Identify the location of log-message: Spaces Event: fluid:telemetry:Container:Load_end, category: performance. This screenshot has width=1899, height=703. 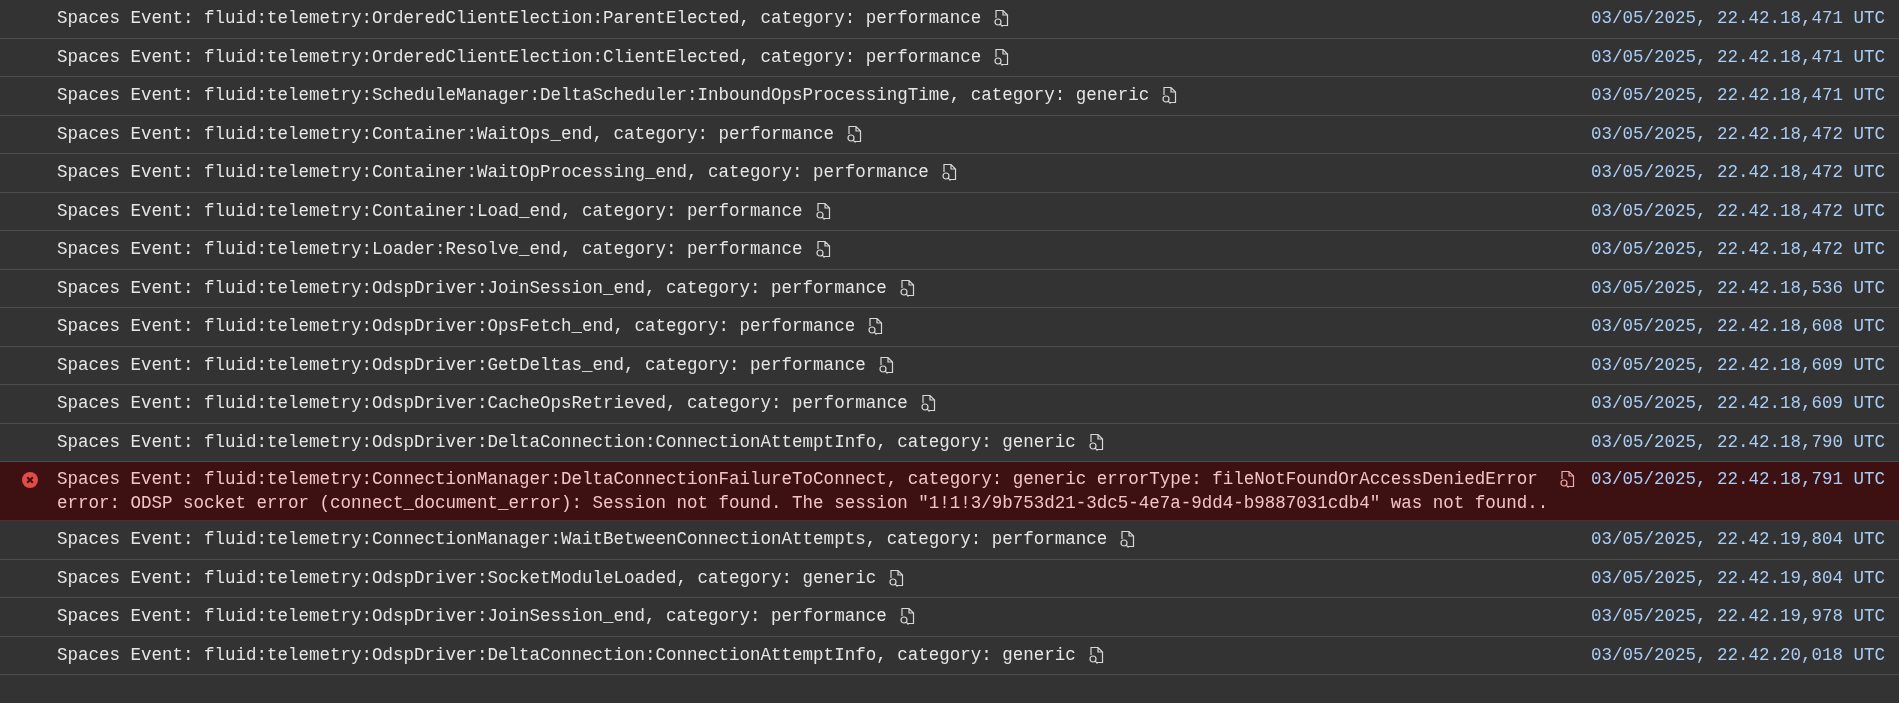
(430, 211).